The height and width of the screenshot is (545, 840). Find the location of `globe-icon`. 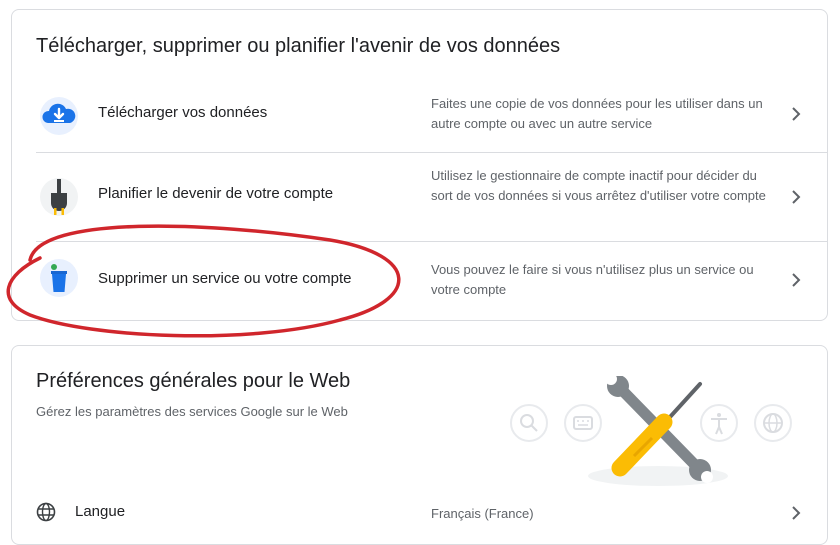

globe-icon is located at coordinates (46, 512).